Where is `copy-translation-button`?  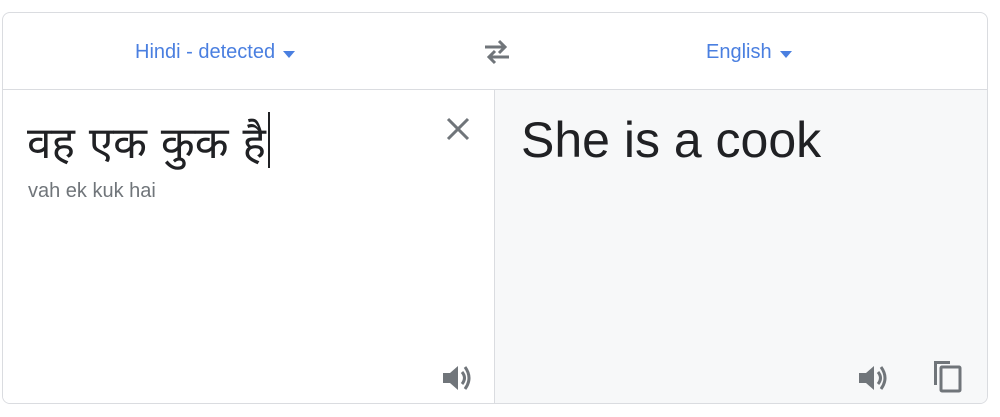 copy-translation-button is located at coordinates (947, 376).